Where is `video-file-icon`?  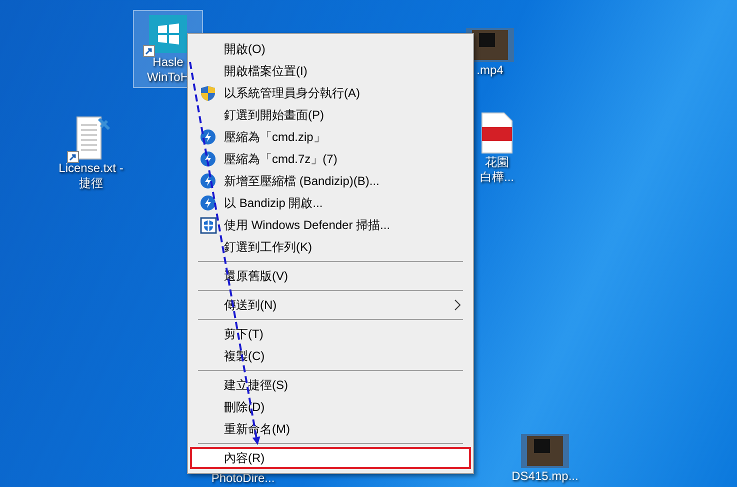 video-file-icon is located at coordinates (545, 451).